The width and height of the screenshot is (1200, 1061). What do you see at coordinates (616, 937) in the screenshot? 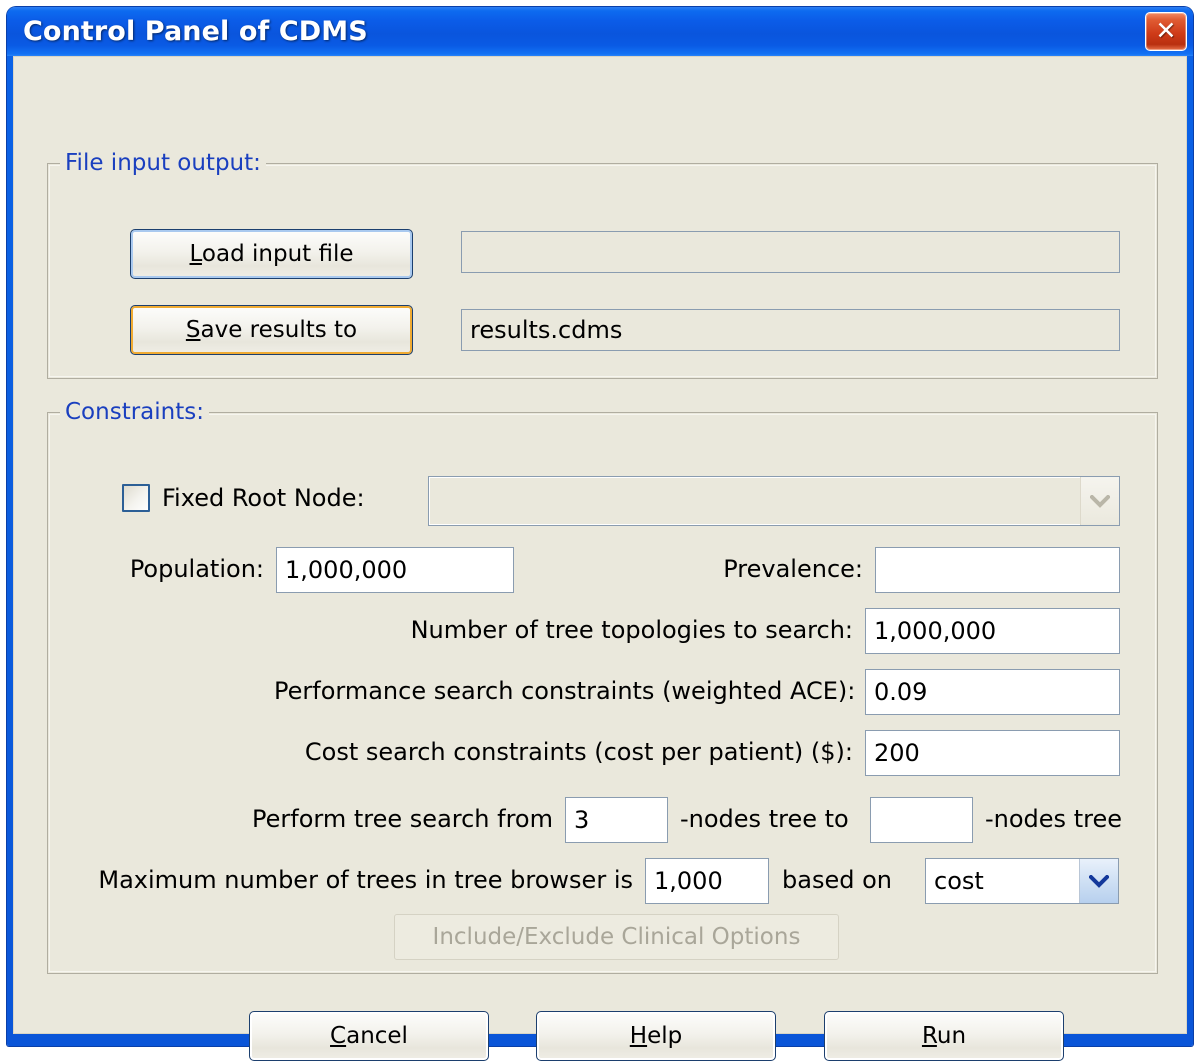
I see `include-exclude-clinical-options-button: Include/Exclude Clinical Options` at bounding box center [616, 937].